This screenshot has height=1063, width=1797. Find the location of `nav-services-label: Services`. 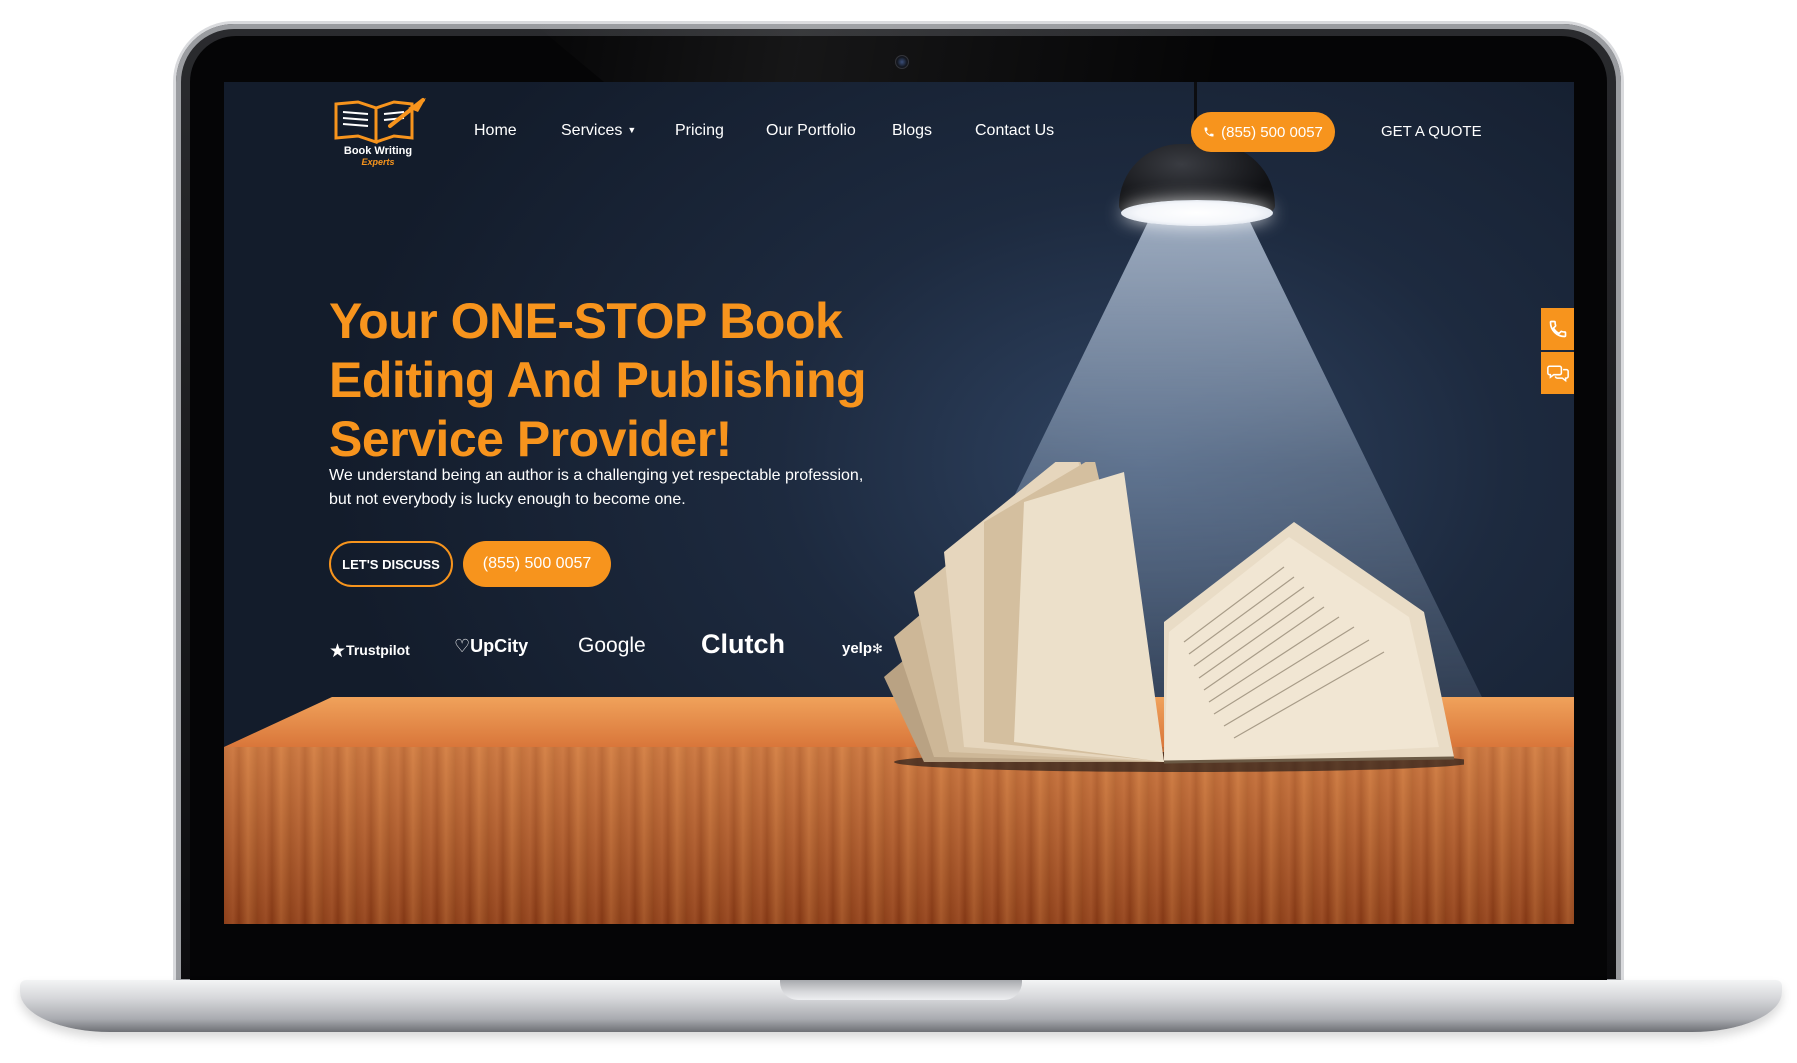

nav-services-label: Services is located at coordinates (592, 130).